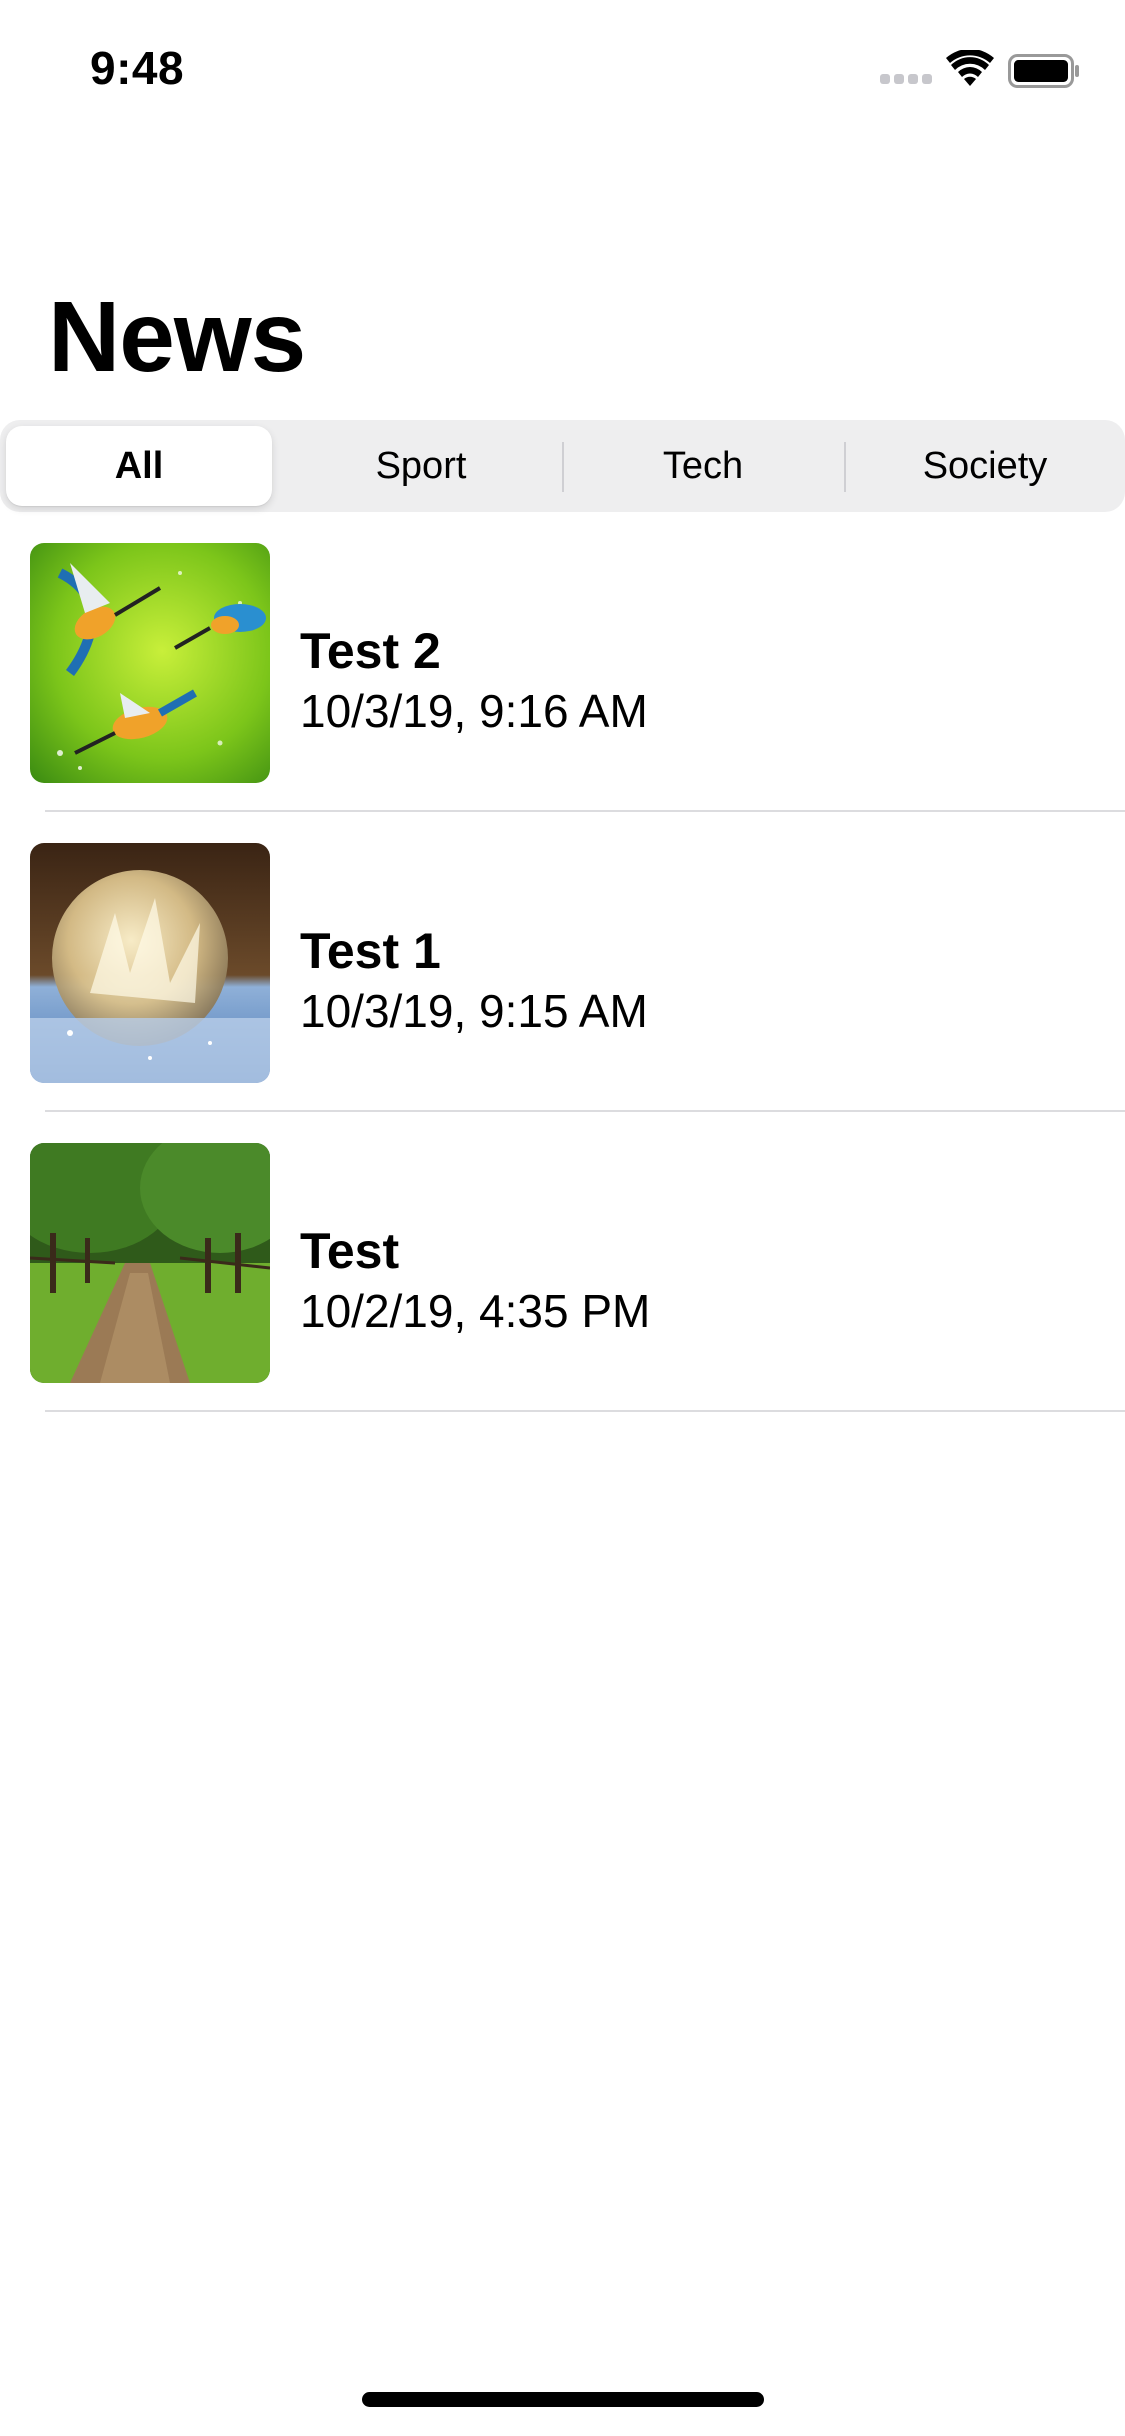 This screenshot has width=1125, height=2436. Describe the element at coordinates (907, 79) in the screenshot. I see `cellular-signal-icon` at that location.